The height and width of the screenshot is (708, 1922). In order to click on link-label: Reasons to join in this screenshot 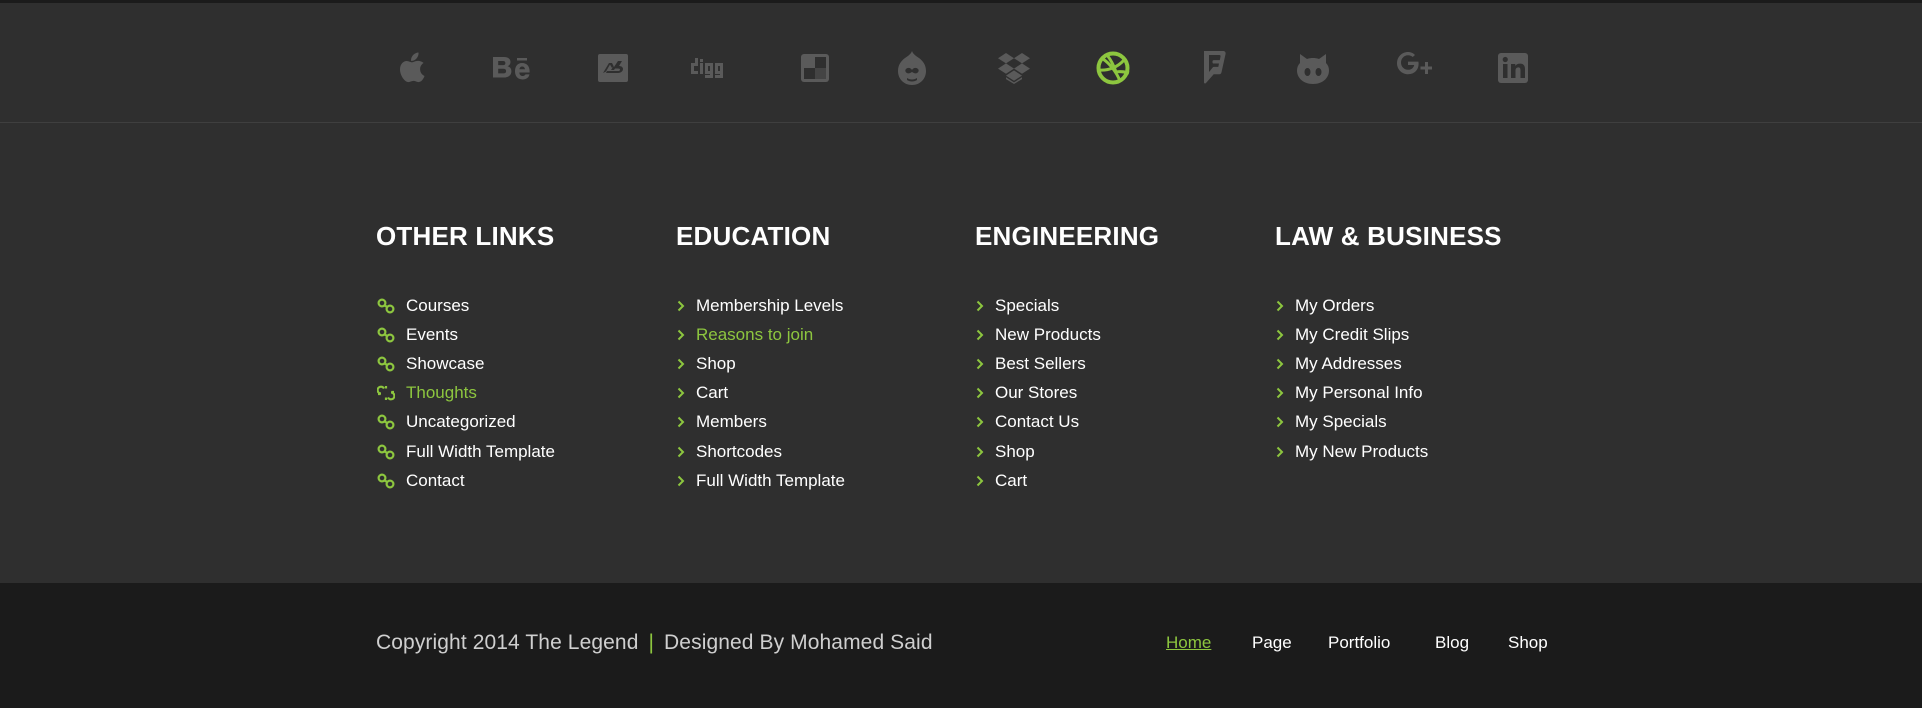, I will do `click(755, 334)`.